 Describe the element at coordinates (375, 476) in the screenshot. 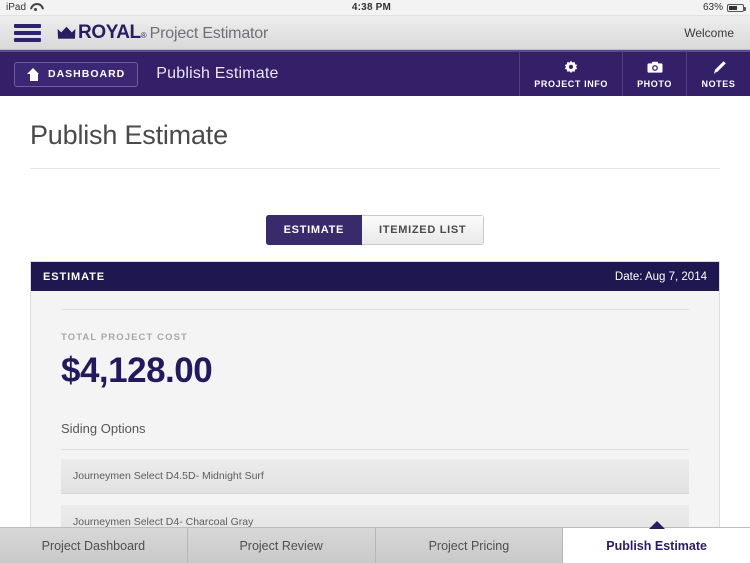

I see `list-item: Journeymen Select D4.5D- Midnight Surf` at that location.